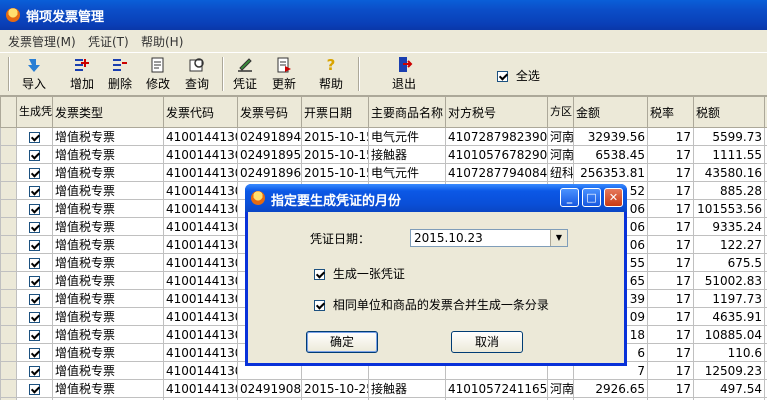 This screenshot has width=767, height=400. What do you see at coordinates (342, 342) in the screenshot?
I see `ok-button: 确定` at bounding box center [342, 342].